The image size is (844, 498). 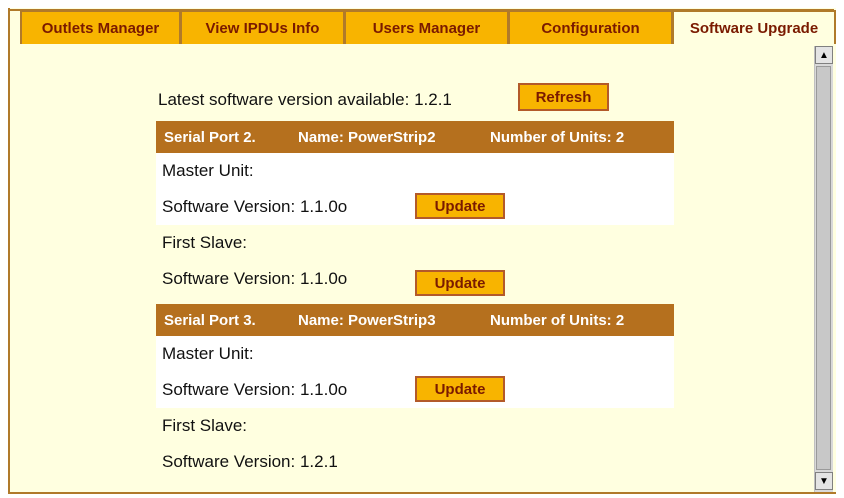 I want to click on refresh-button: Refresh, so click(x=563, y=97).